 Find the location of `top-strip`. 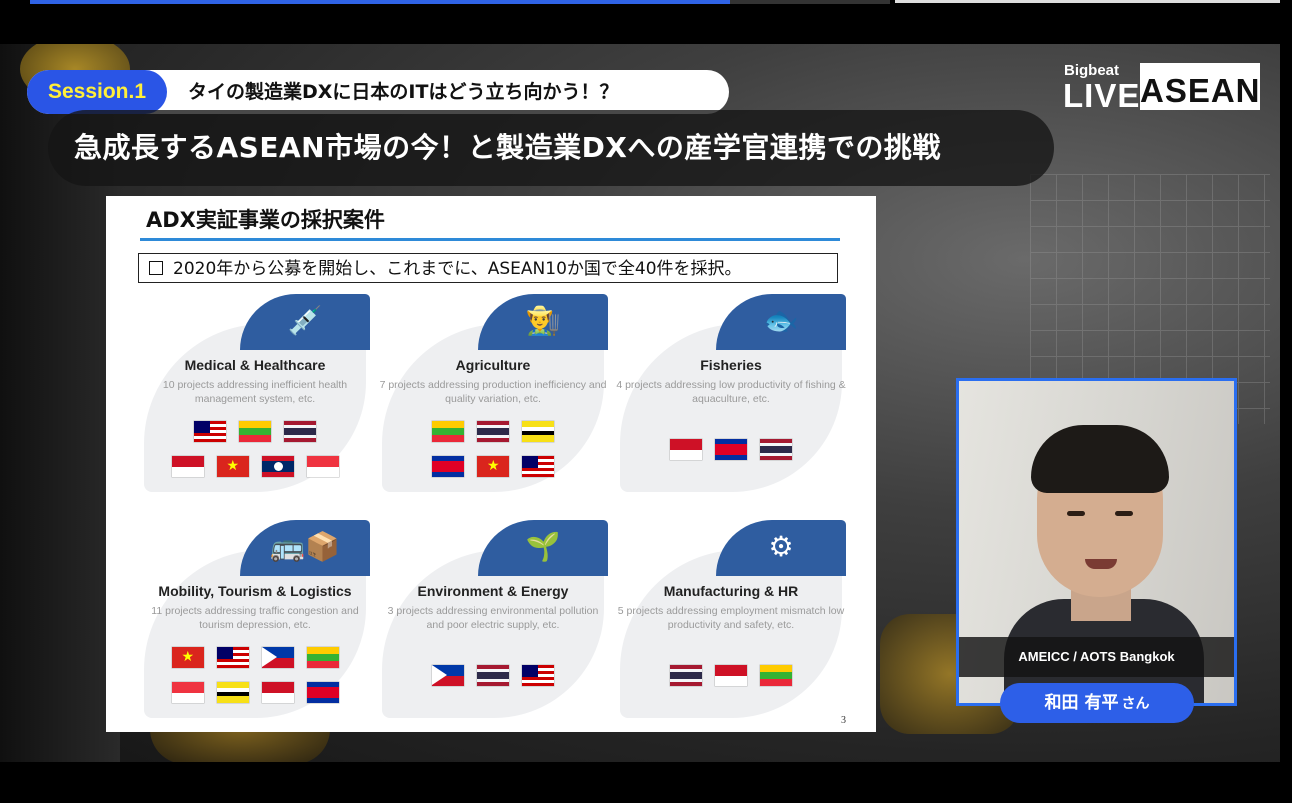

top-strip is located at coordinates (646, 22).